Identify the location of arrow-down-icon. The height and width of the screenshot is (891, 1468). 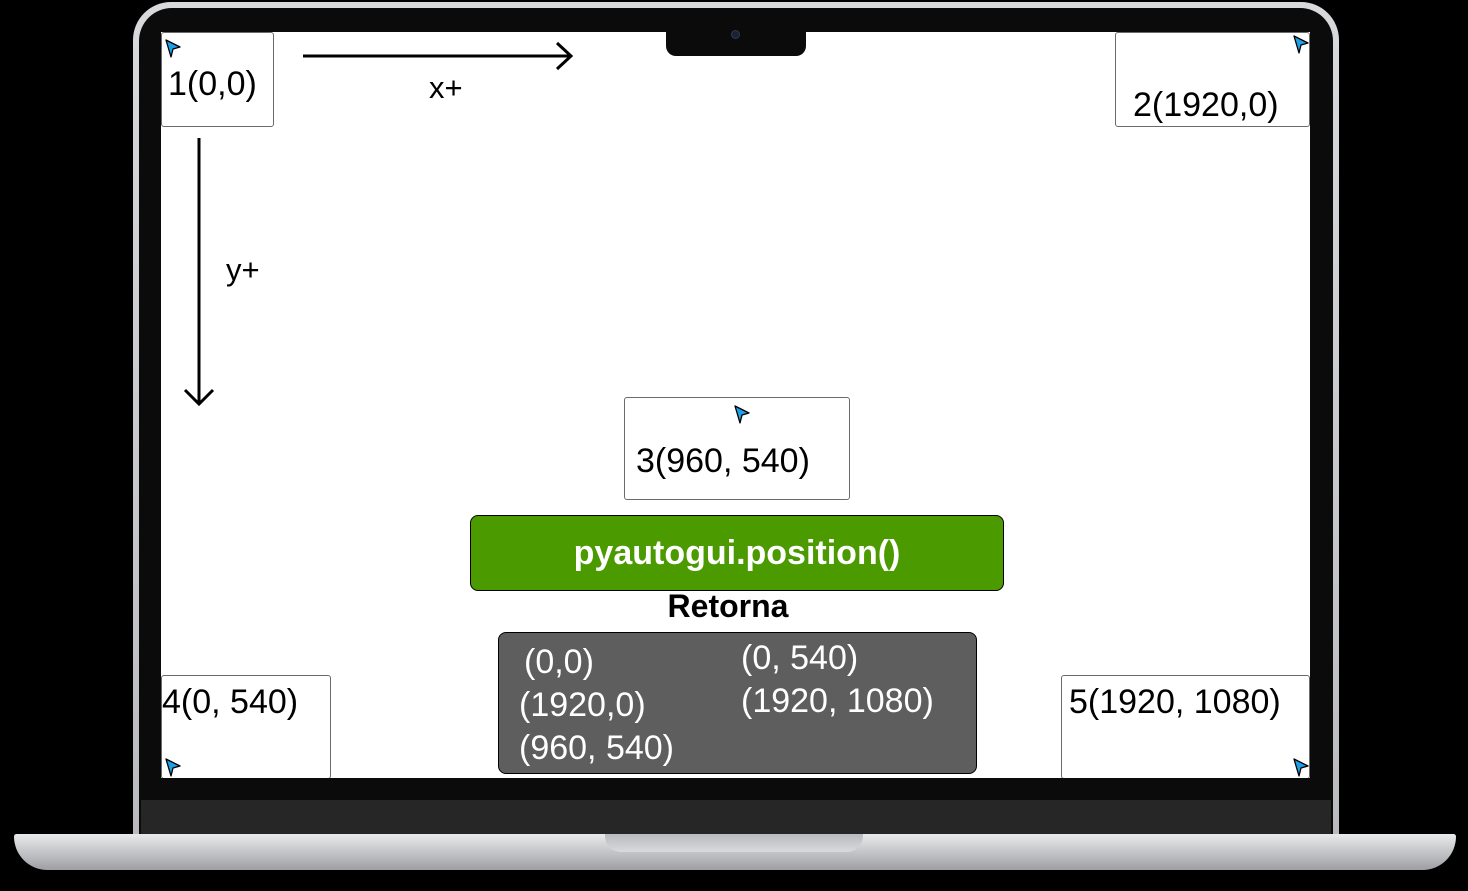
(199, 272).